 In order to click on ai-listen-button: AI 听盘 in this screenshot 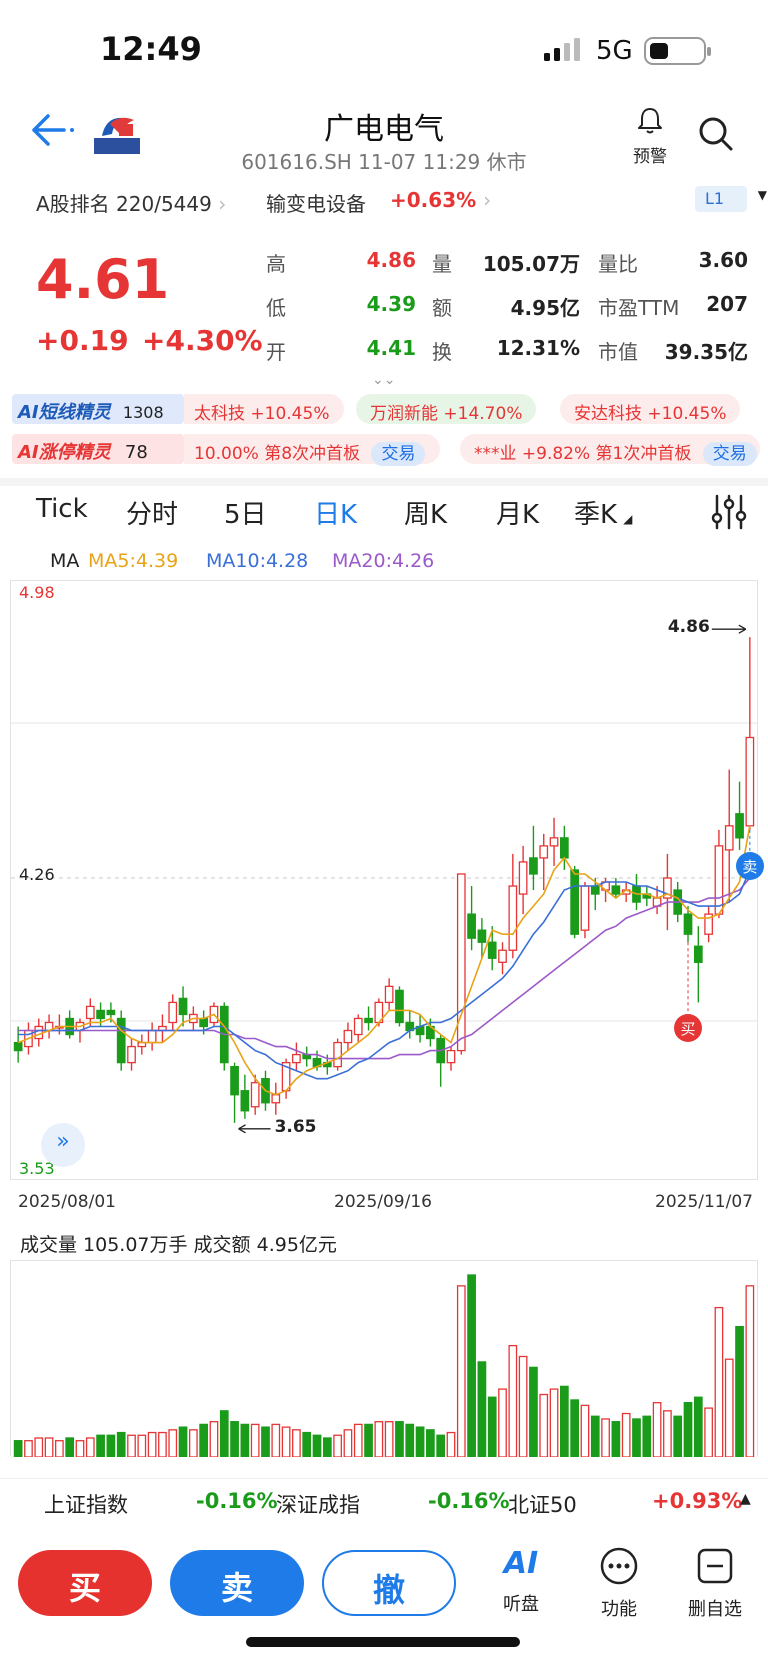, I will do `click(521, 1581)`.